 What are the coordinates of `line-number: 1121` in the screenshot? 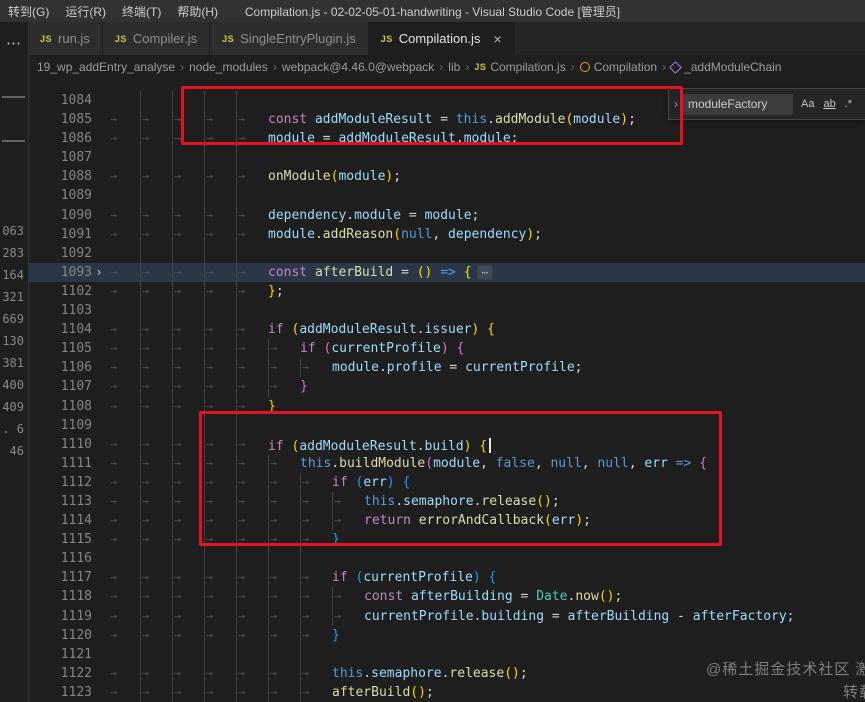 It's located at (60, 654).